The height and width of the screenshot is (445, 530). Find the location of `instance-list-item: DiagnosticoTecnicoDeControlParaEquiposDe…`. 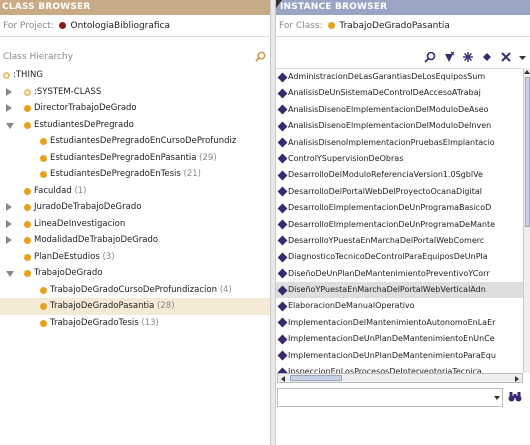

instance-list-item: DiagnosticoTecnicoDeControlParaEquiposDe… is located at coordinates (399, 257).